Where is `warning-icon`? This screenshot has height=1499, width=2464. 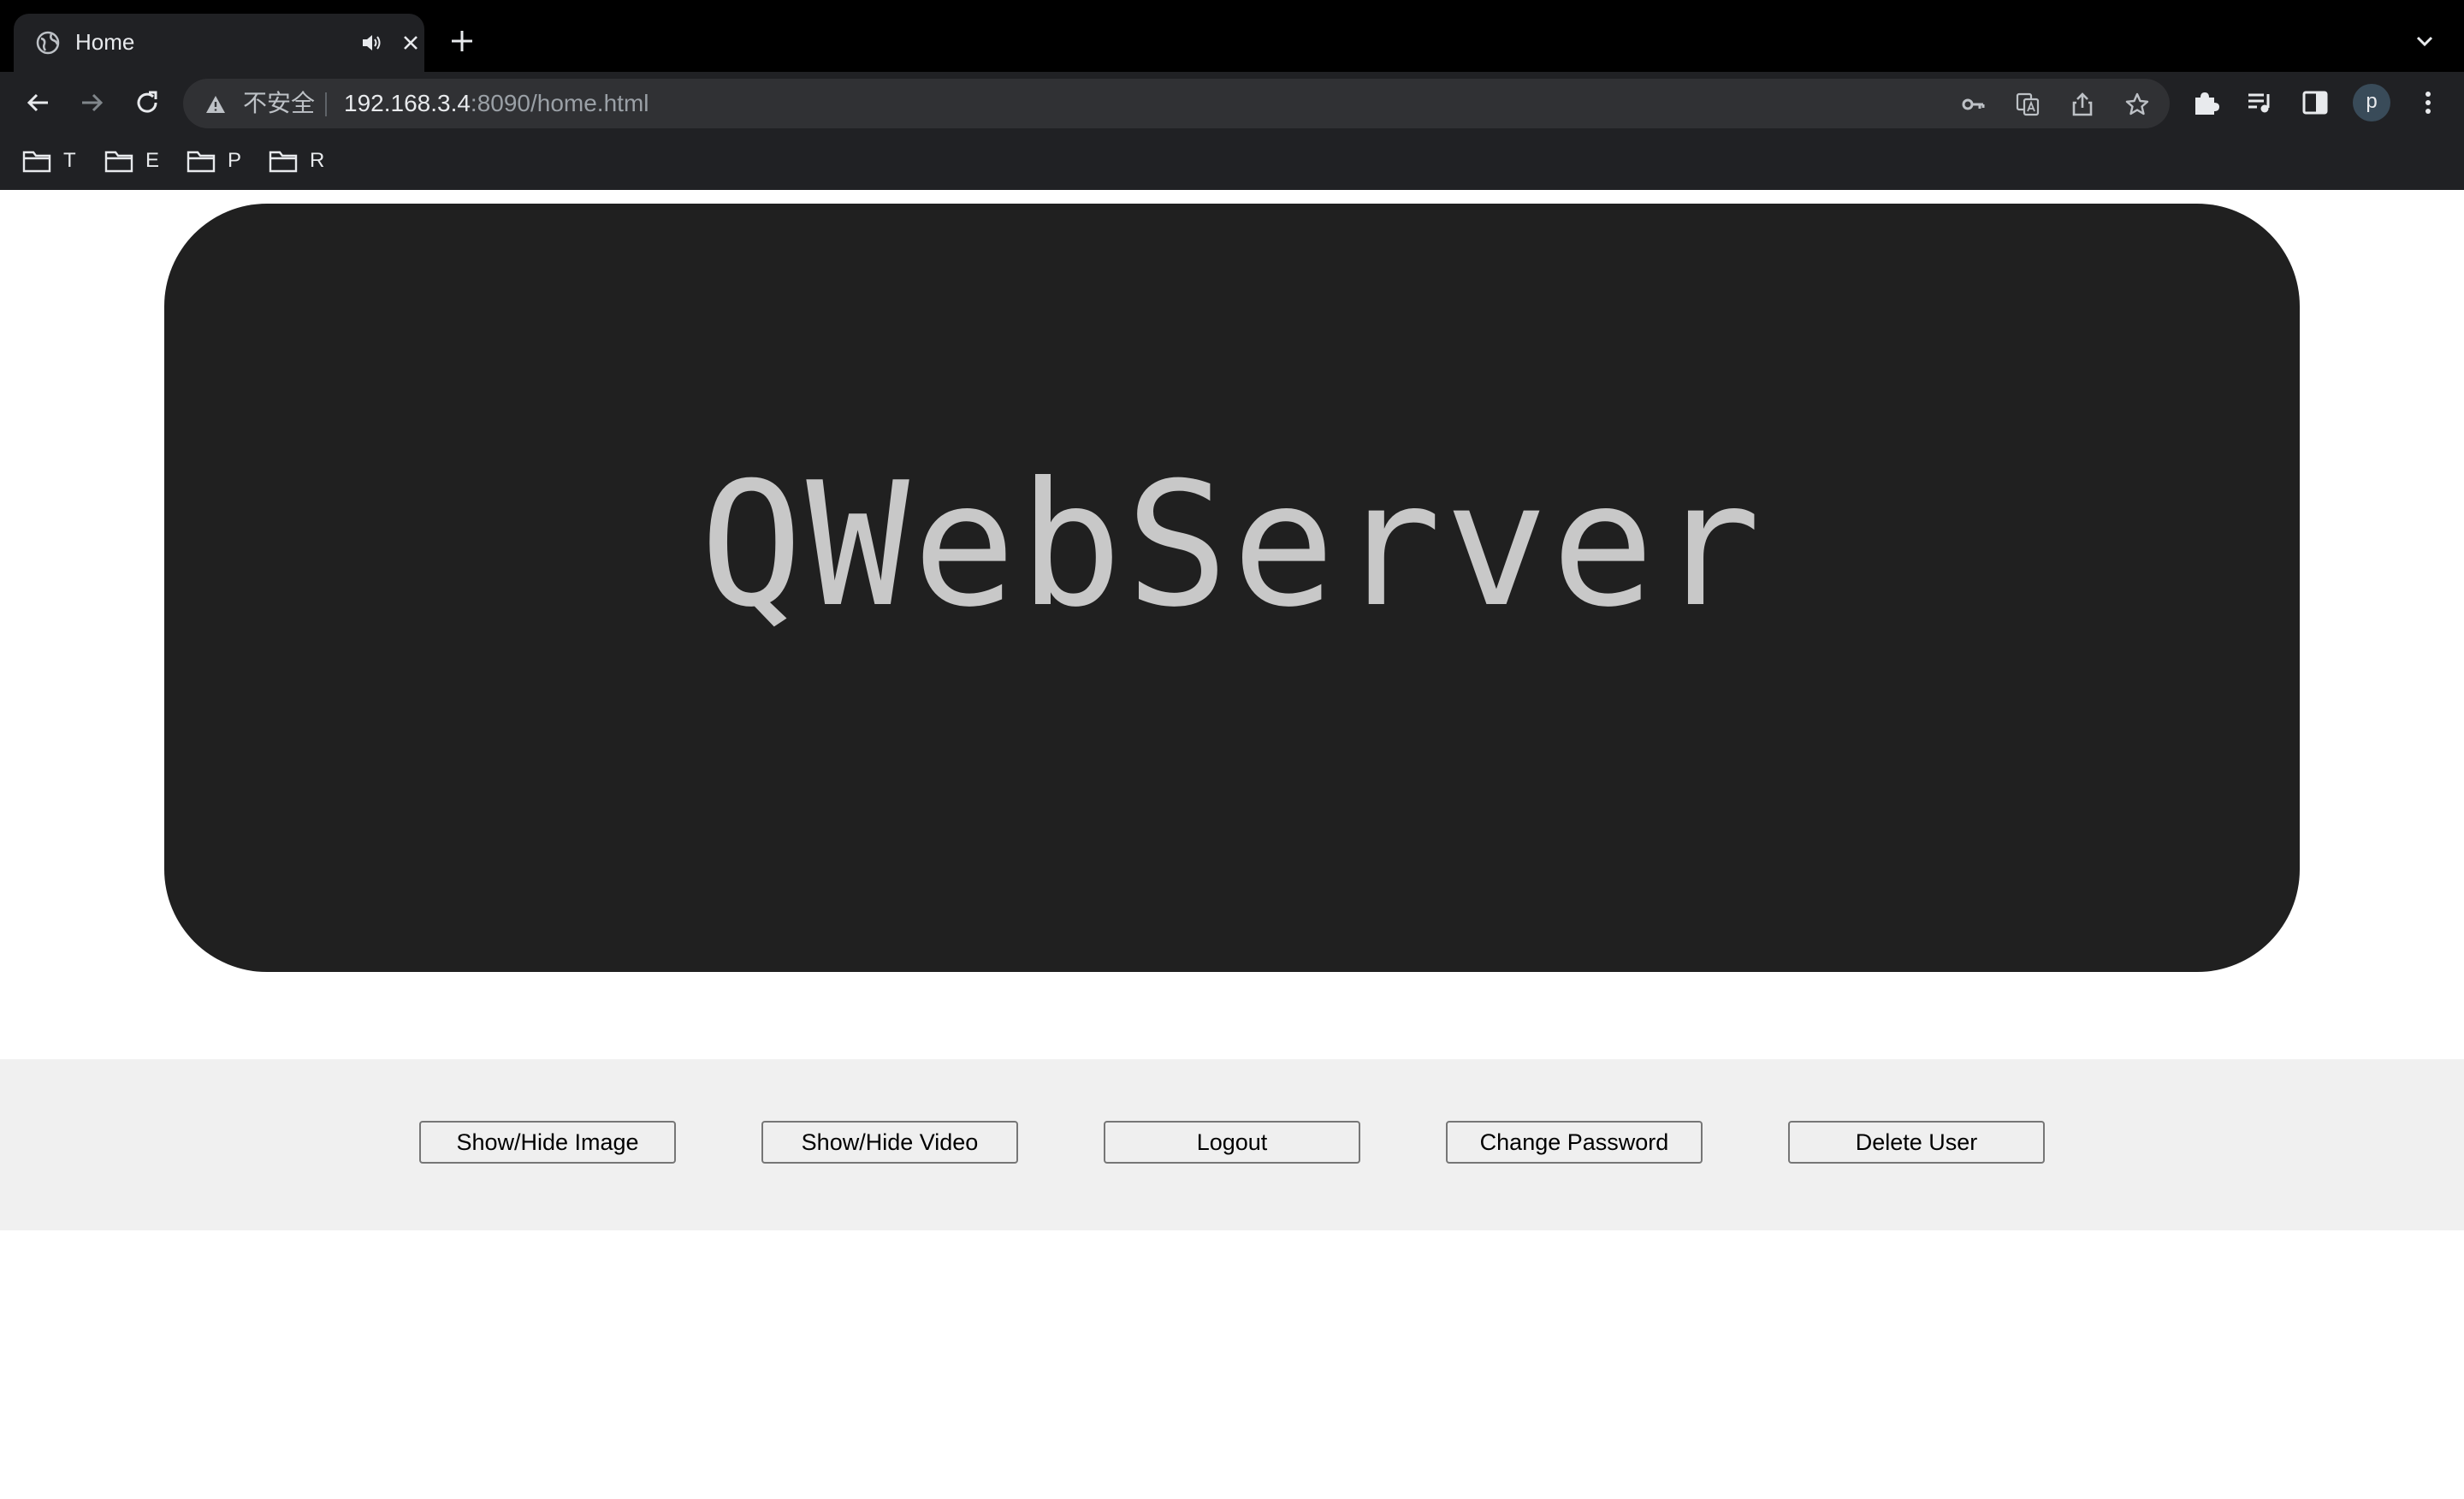
warning-icon is located at coordinates (216, 104).